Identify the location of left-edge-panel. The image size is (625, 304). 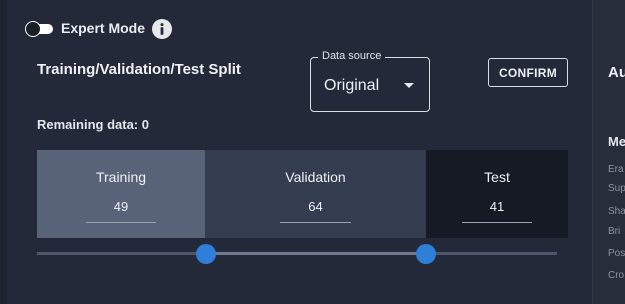
(3, 152).